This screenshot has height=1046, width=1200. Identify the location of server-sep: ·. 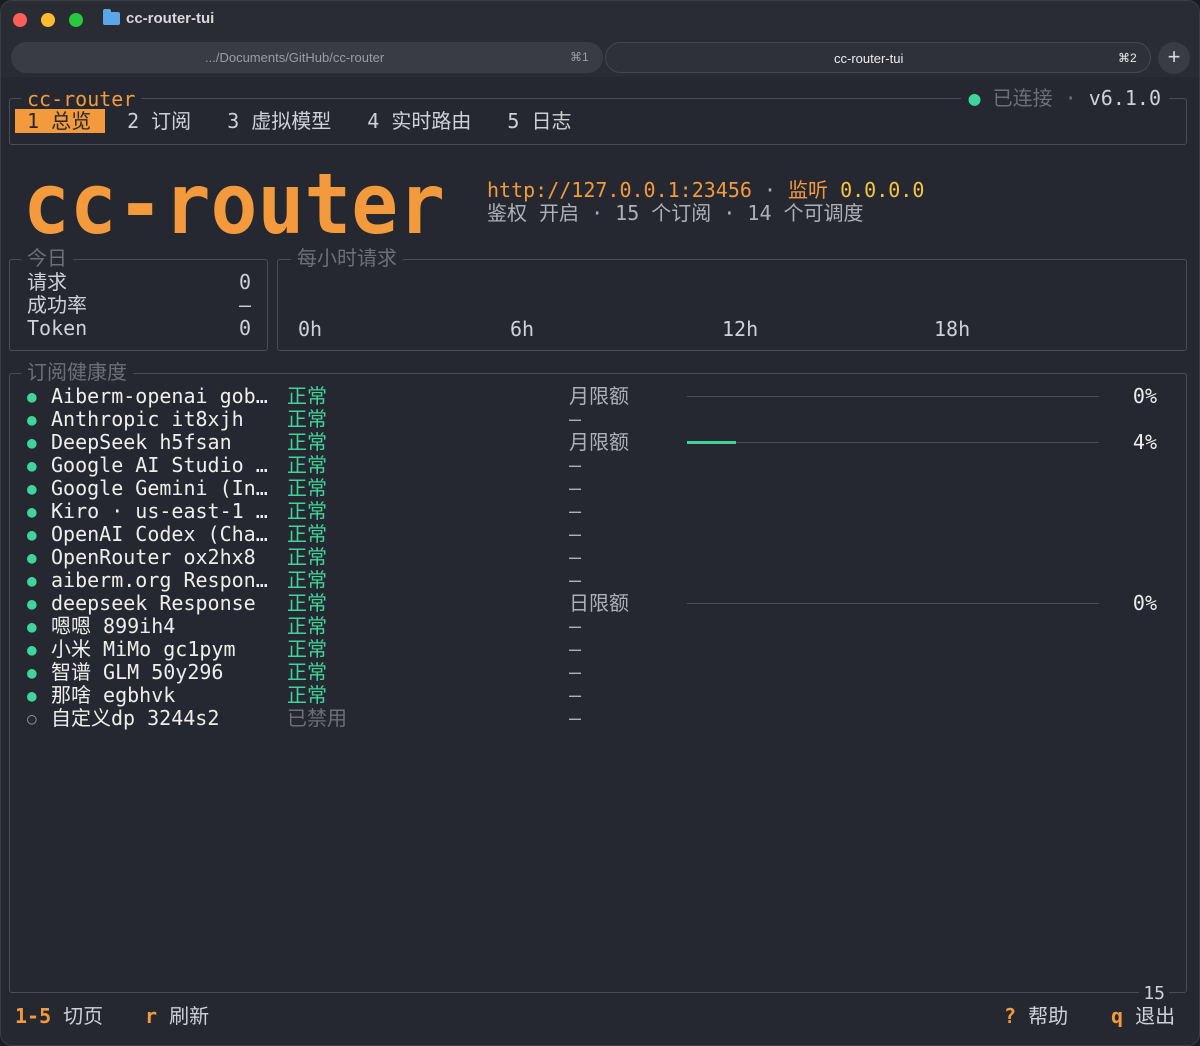
(769, 190).